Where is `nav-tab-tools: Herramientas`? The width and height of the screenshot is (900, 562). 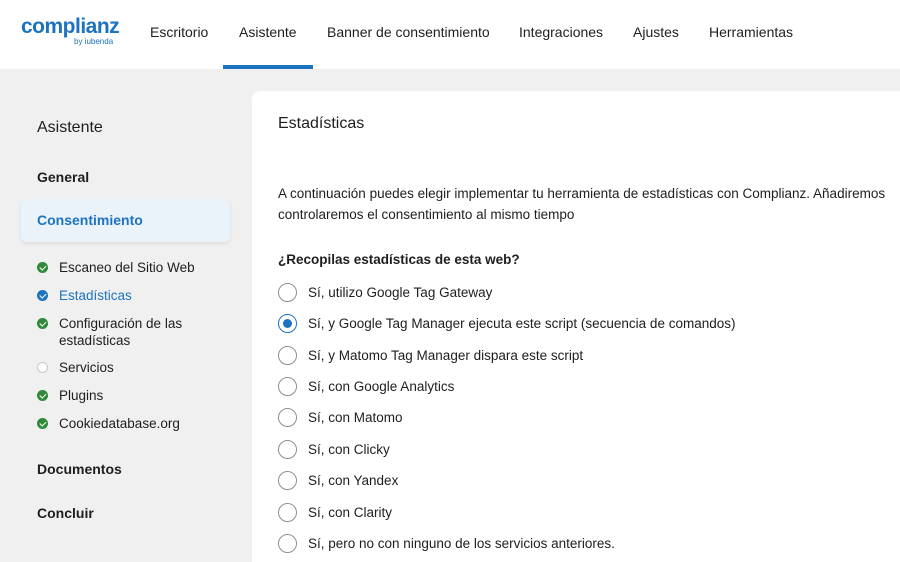
nav-tab-tools: Herramientas is located at coordinates (751, 34).